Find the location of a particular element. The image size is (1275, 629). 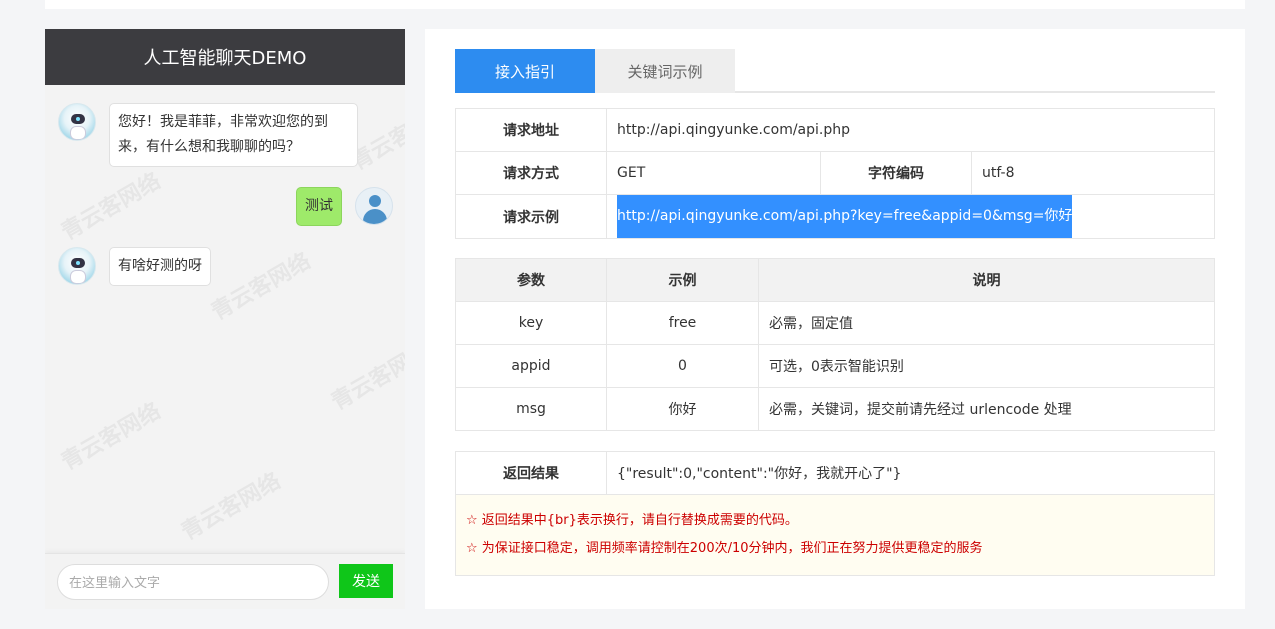

column-header: 参数 is located at coordinates (531, 280).